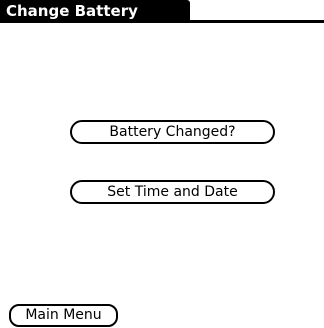  What do you see at coordinates (63, 315) in the screenshot?
I see `main-menu-button: Main Menu` at bounding box center [63, 315].